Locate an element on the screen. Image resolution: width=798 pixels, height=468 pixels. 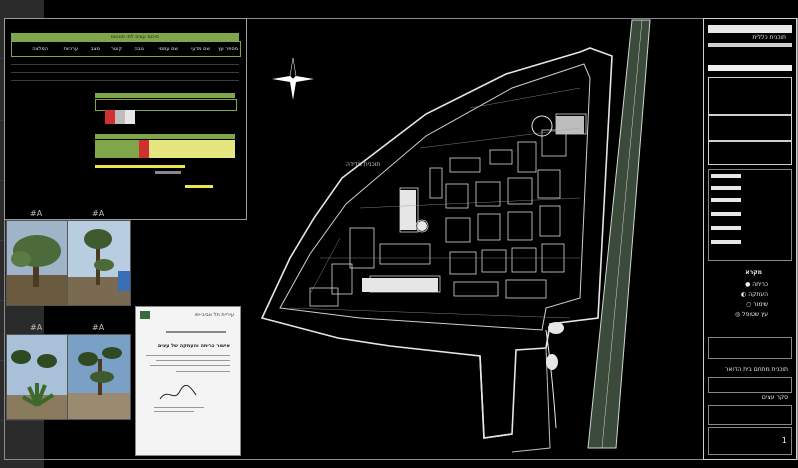
sheet-info: 1 is located at coordinates (750, 441).